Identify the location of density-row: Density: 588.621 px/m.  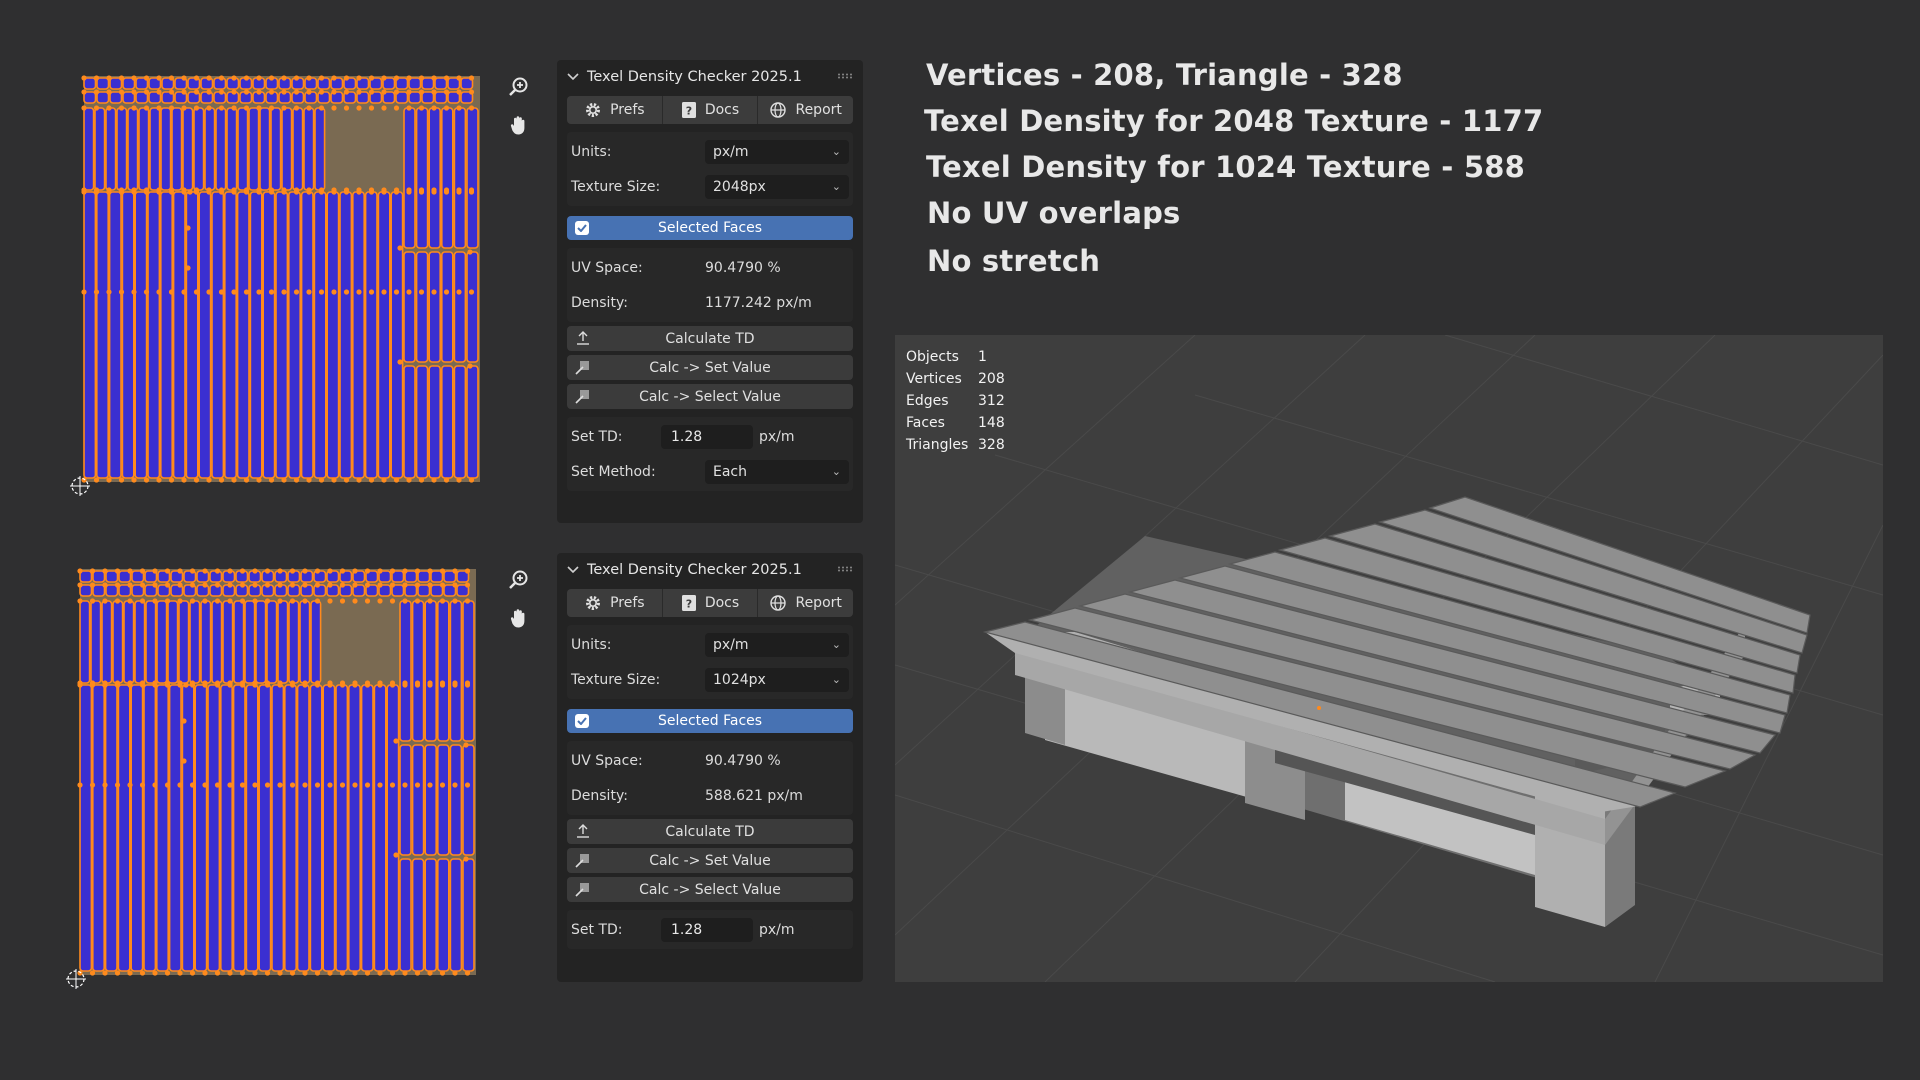
(710, 795).